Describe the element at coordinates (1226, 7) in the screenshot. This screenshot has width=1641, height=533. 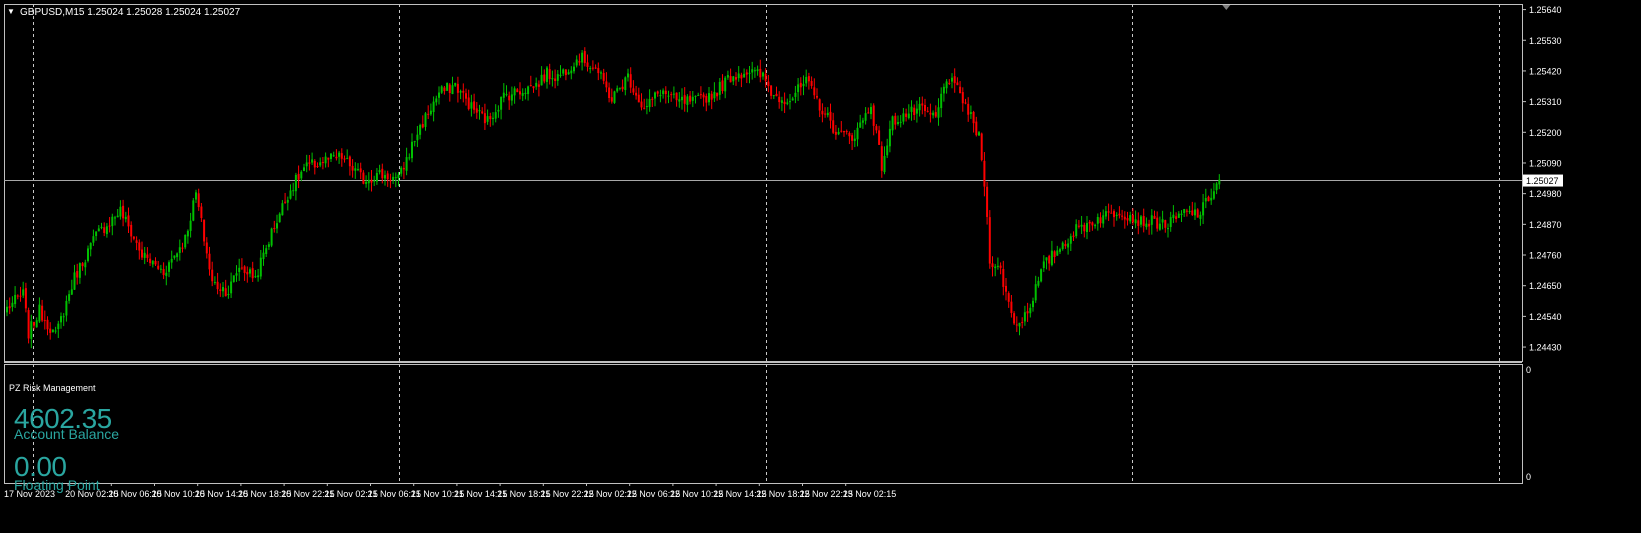
I see `chart-shift-marker` at that location.